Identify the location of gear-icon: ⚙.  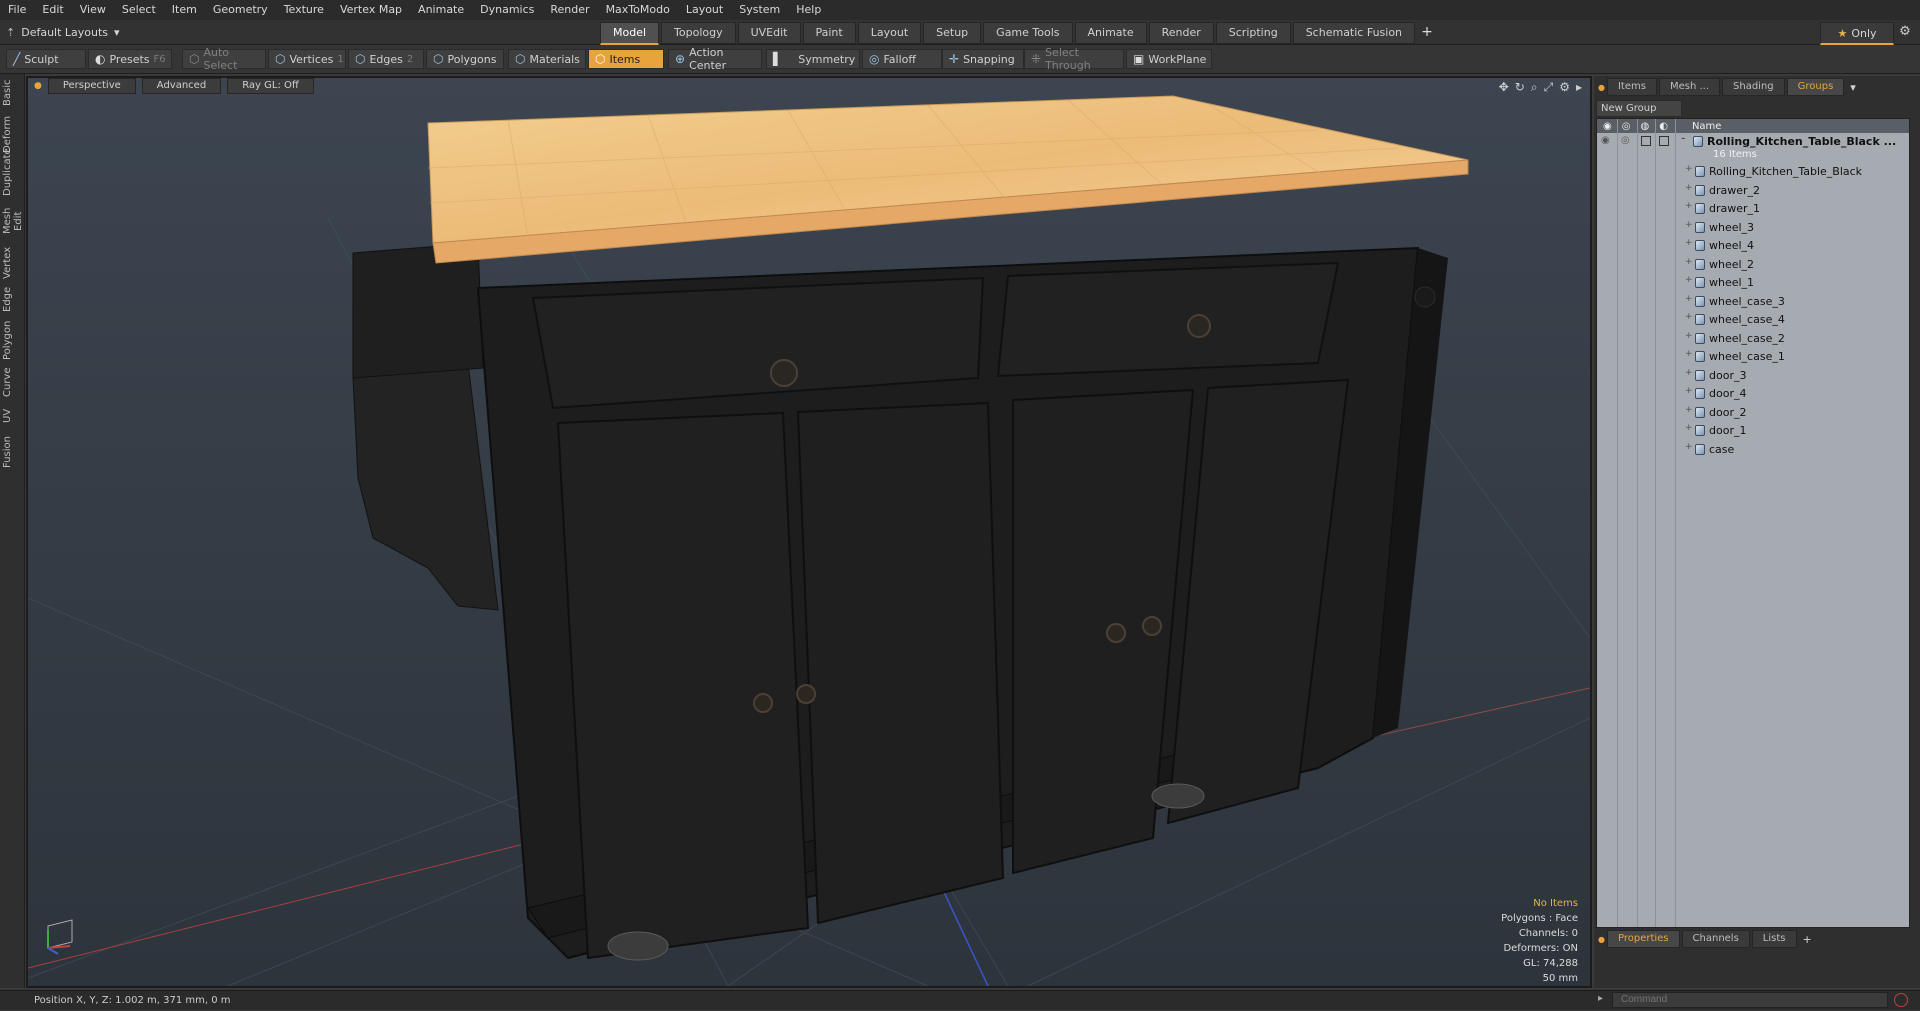
(1905, 32).